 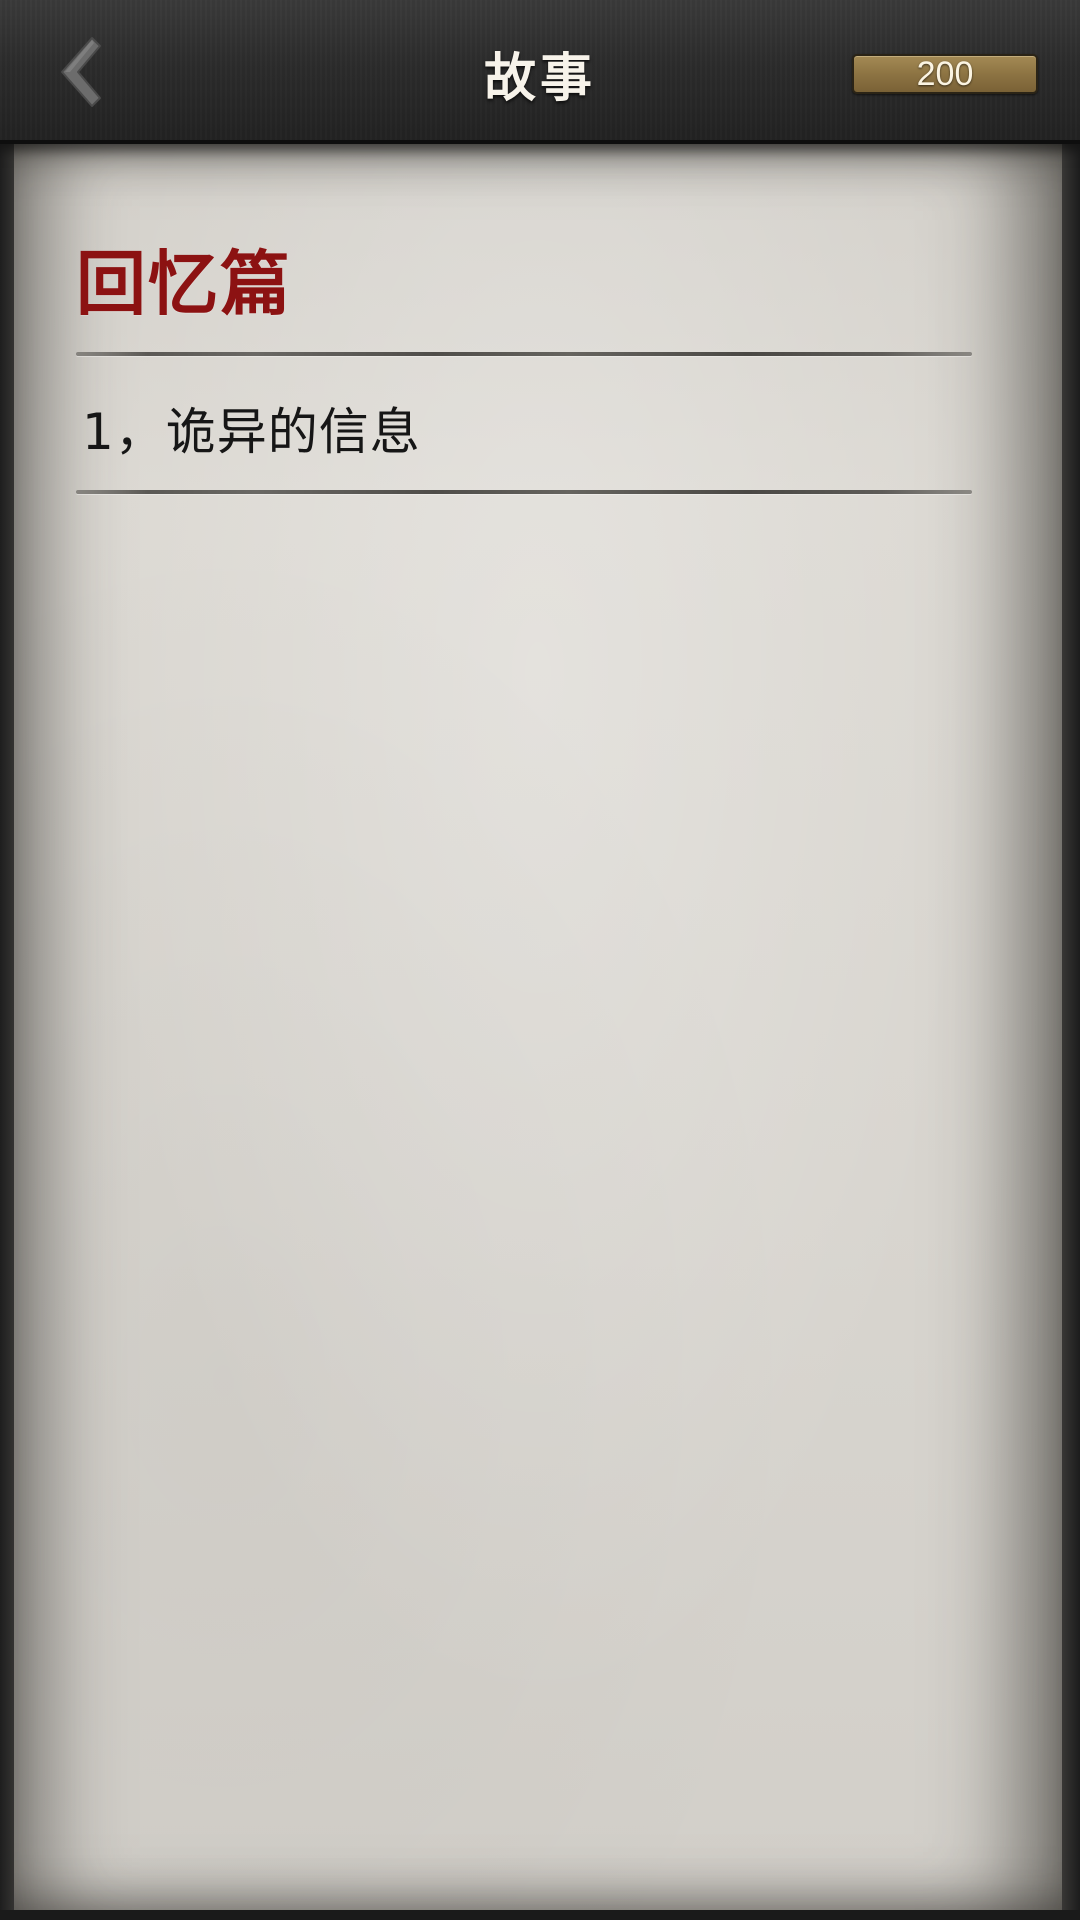 What do you see at coordinates (251, 432) in the screenshot?
I see `chapter-label: 1，诡异的信息` at bounding box center [251, 432].